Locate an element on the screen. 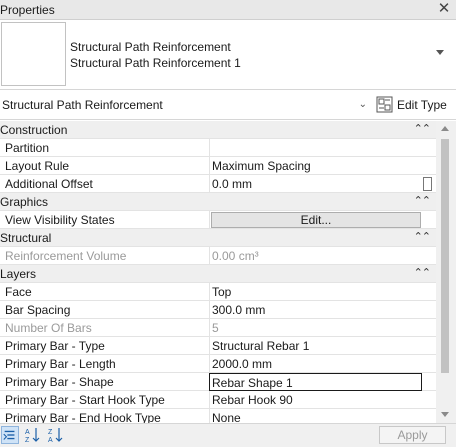  property-name: Primary Bar - Start Hook Type is located at coordinates (85, 400).